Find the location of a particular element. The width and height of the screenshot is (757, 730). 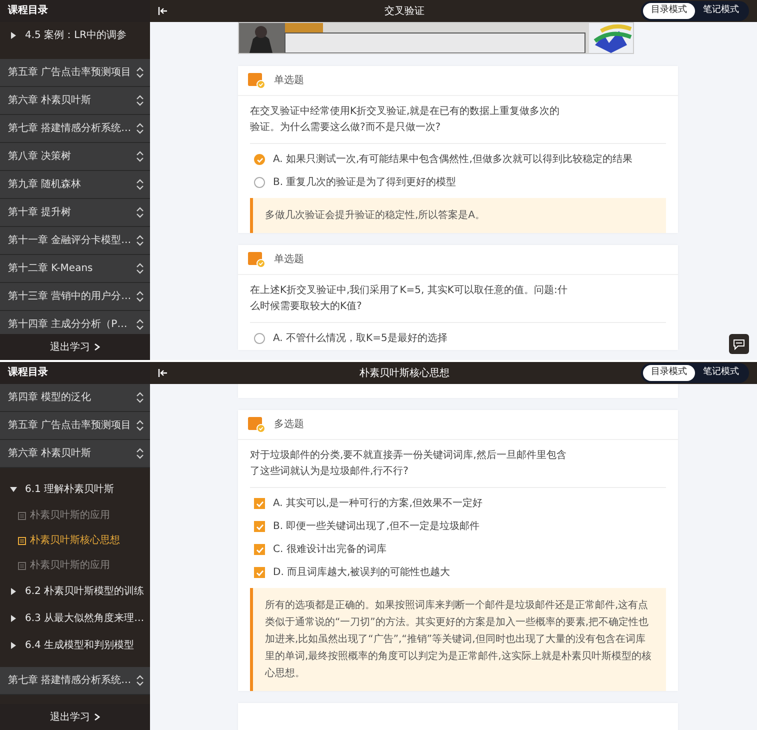

option-label: A. 其实可以,是一种可行的方案,但效果不一定好 is located at coordinates (377, 503).